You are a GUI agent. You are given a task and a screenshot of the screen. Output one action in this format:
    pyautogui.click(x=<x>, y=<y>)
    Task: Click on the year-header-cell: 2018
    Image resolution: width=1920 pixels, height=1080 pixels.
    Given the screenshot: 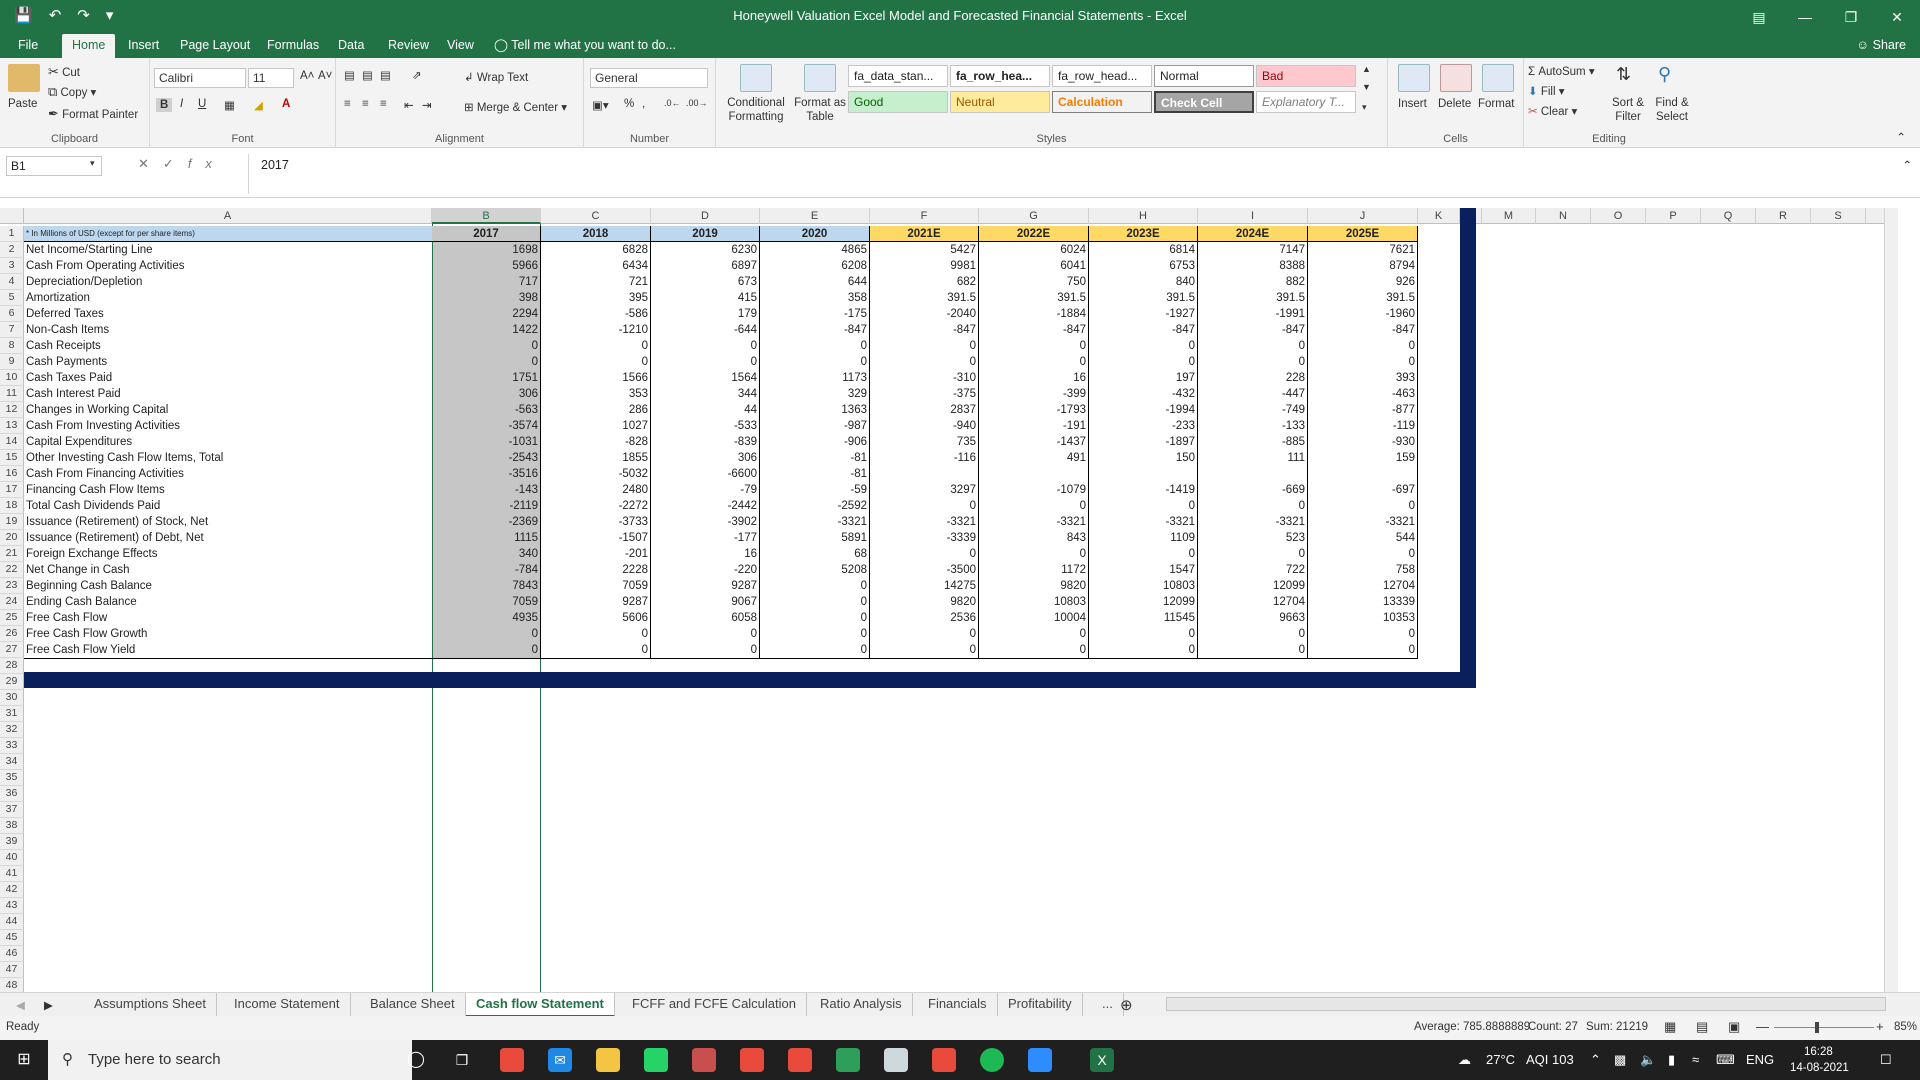 What is the action you would take?
    pyautogui.click(x=596, y=234)
    